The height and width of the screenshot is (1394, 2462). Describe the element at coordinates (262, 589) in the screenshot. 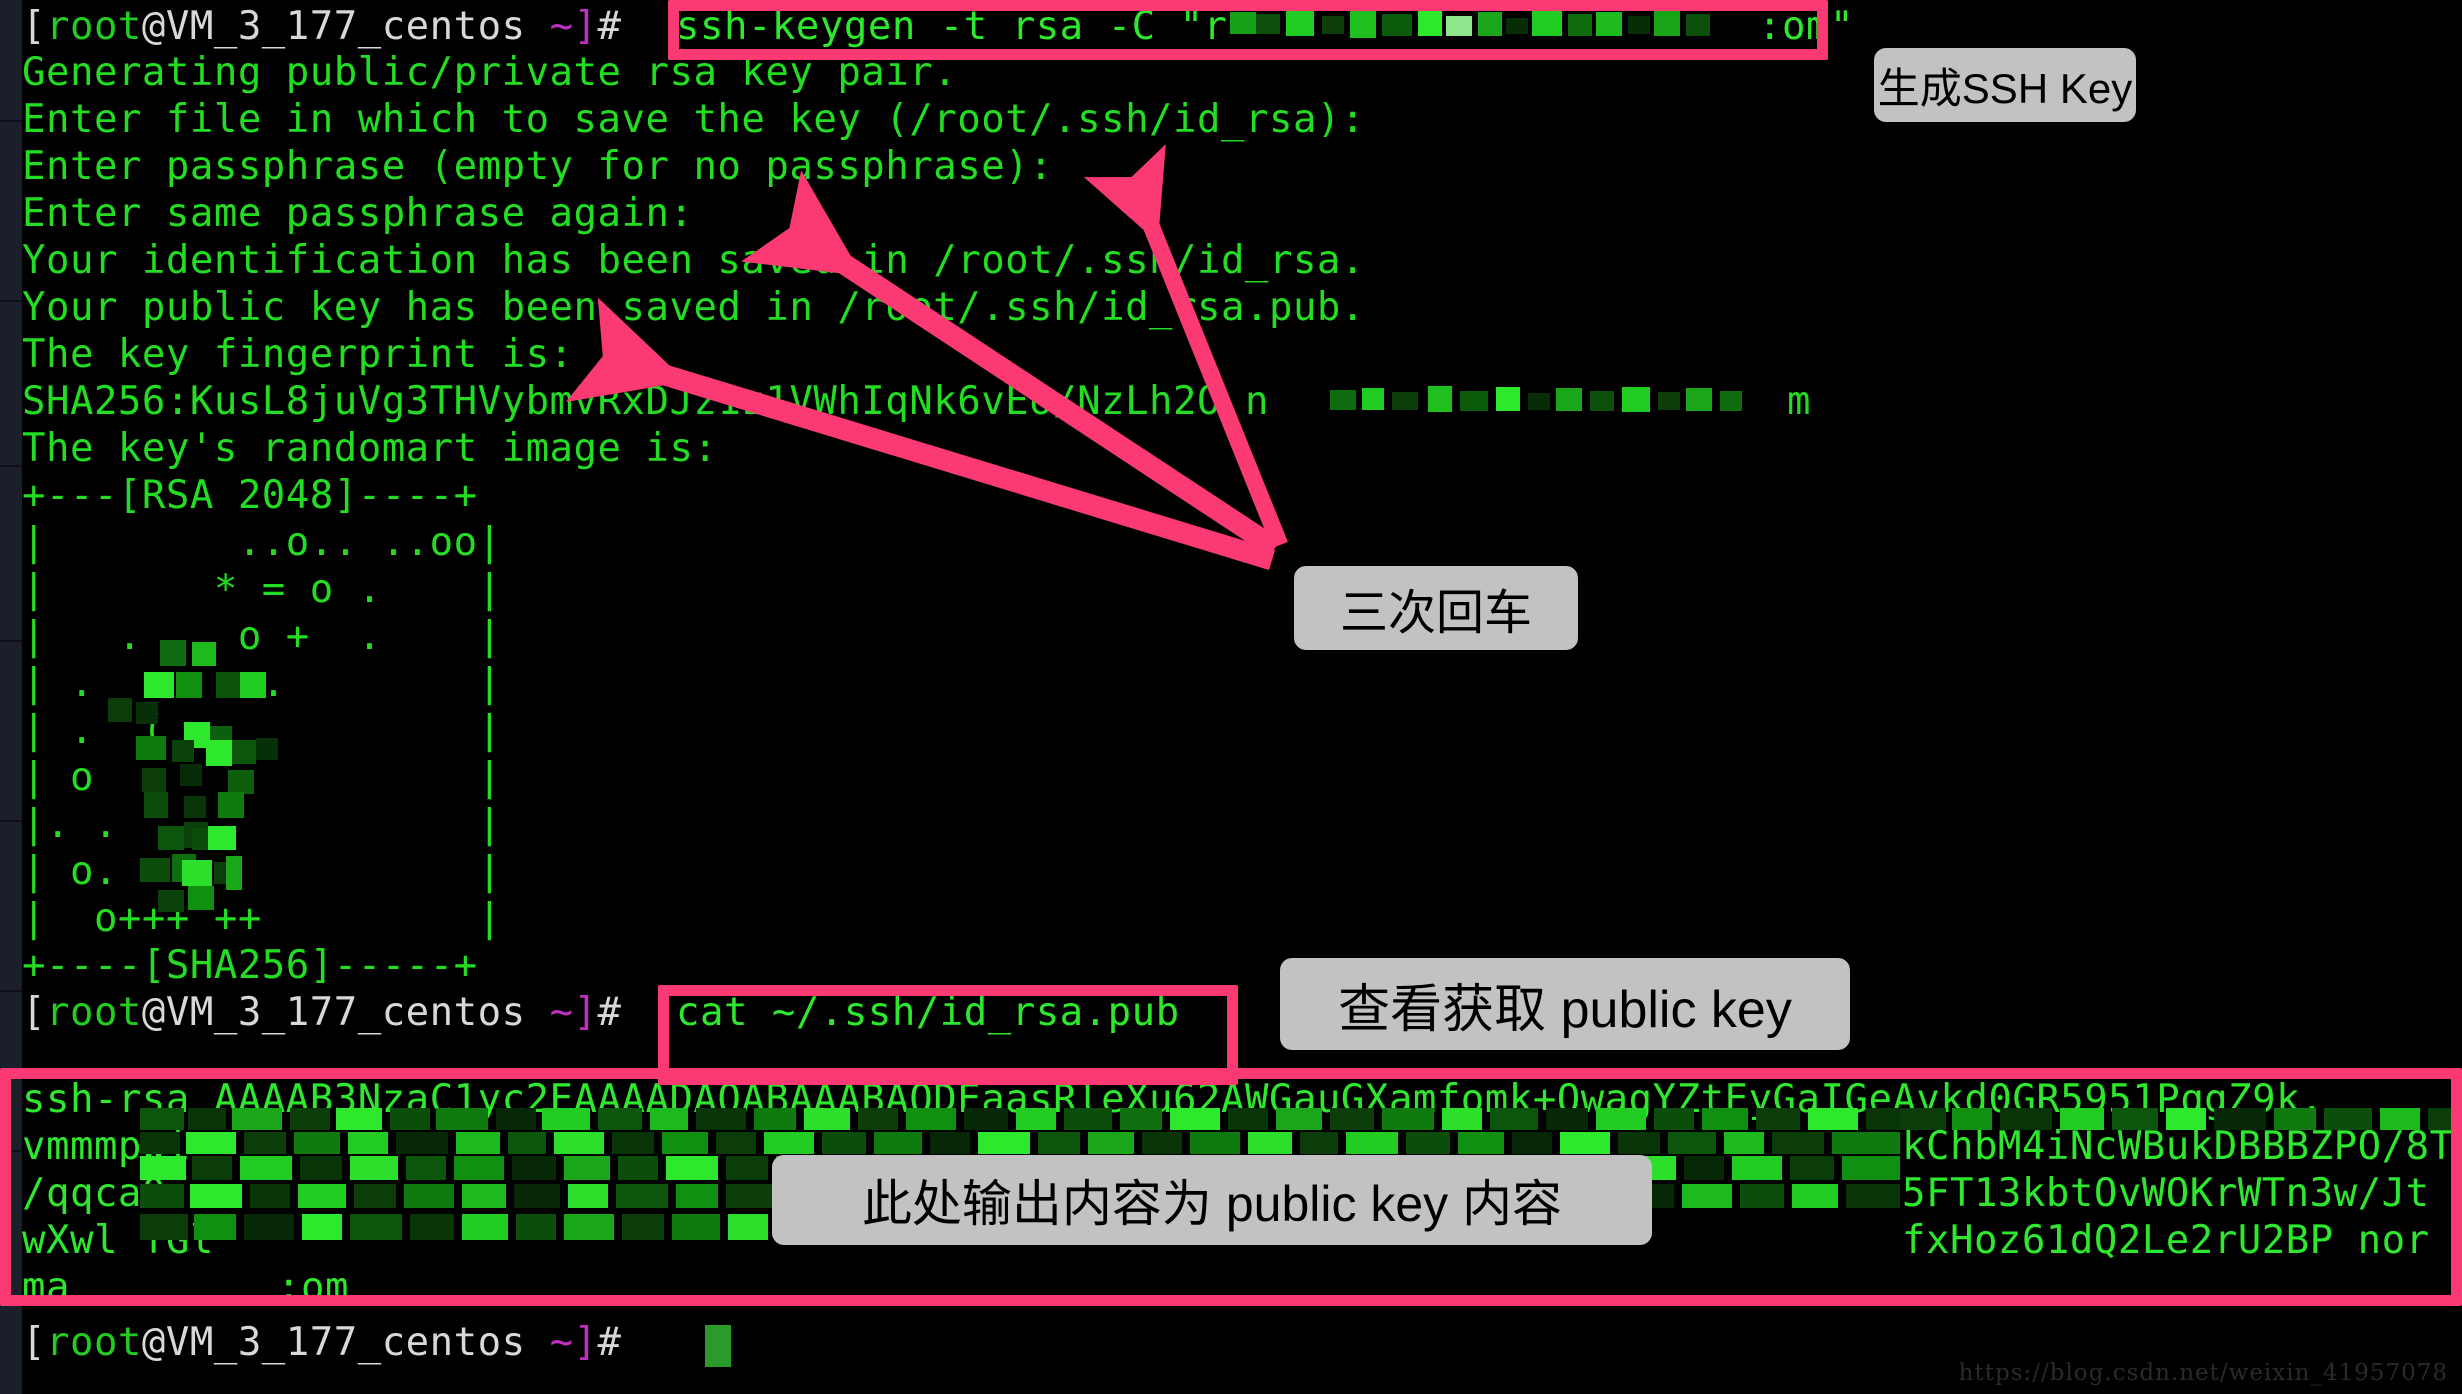

I see `randomart-row-2: | * = o . |` at that location.